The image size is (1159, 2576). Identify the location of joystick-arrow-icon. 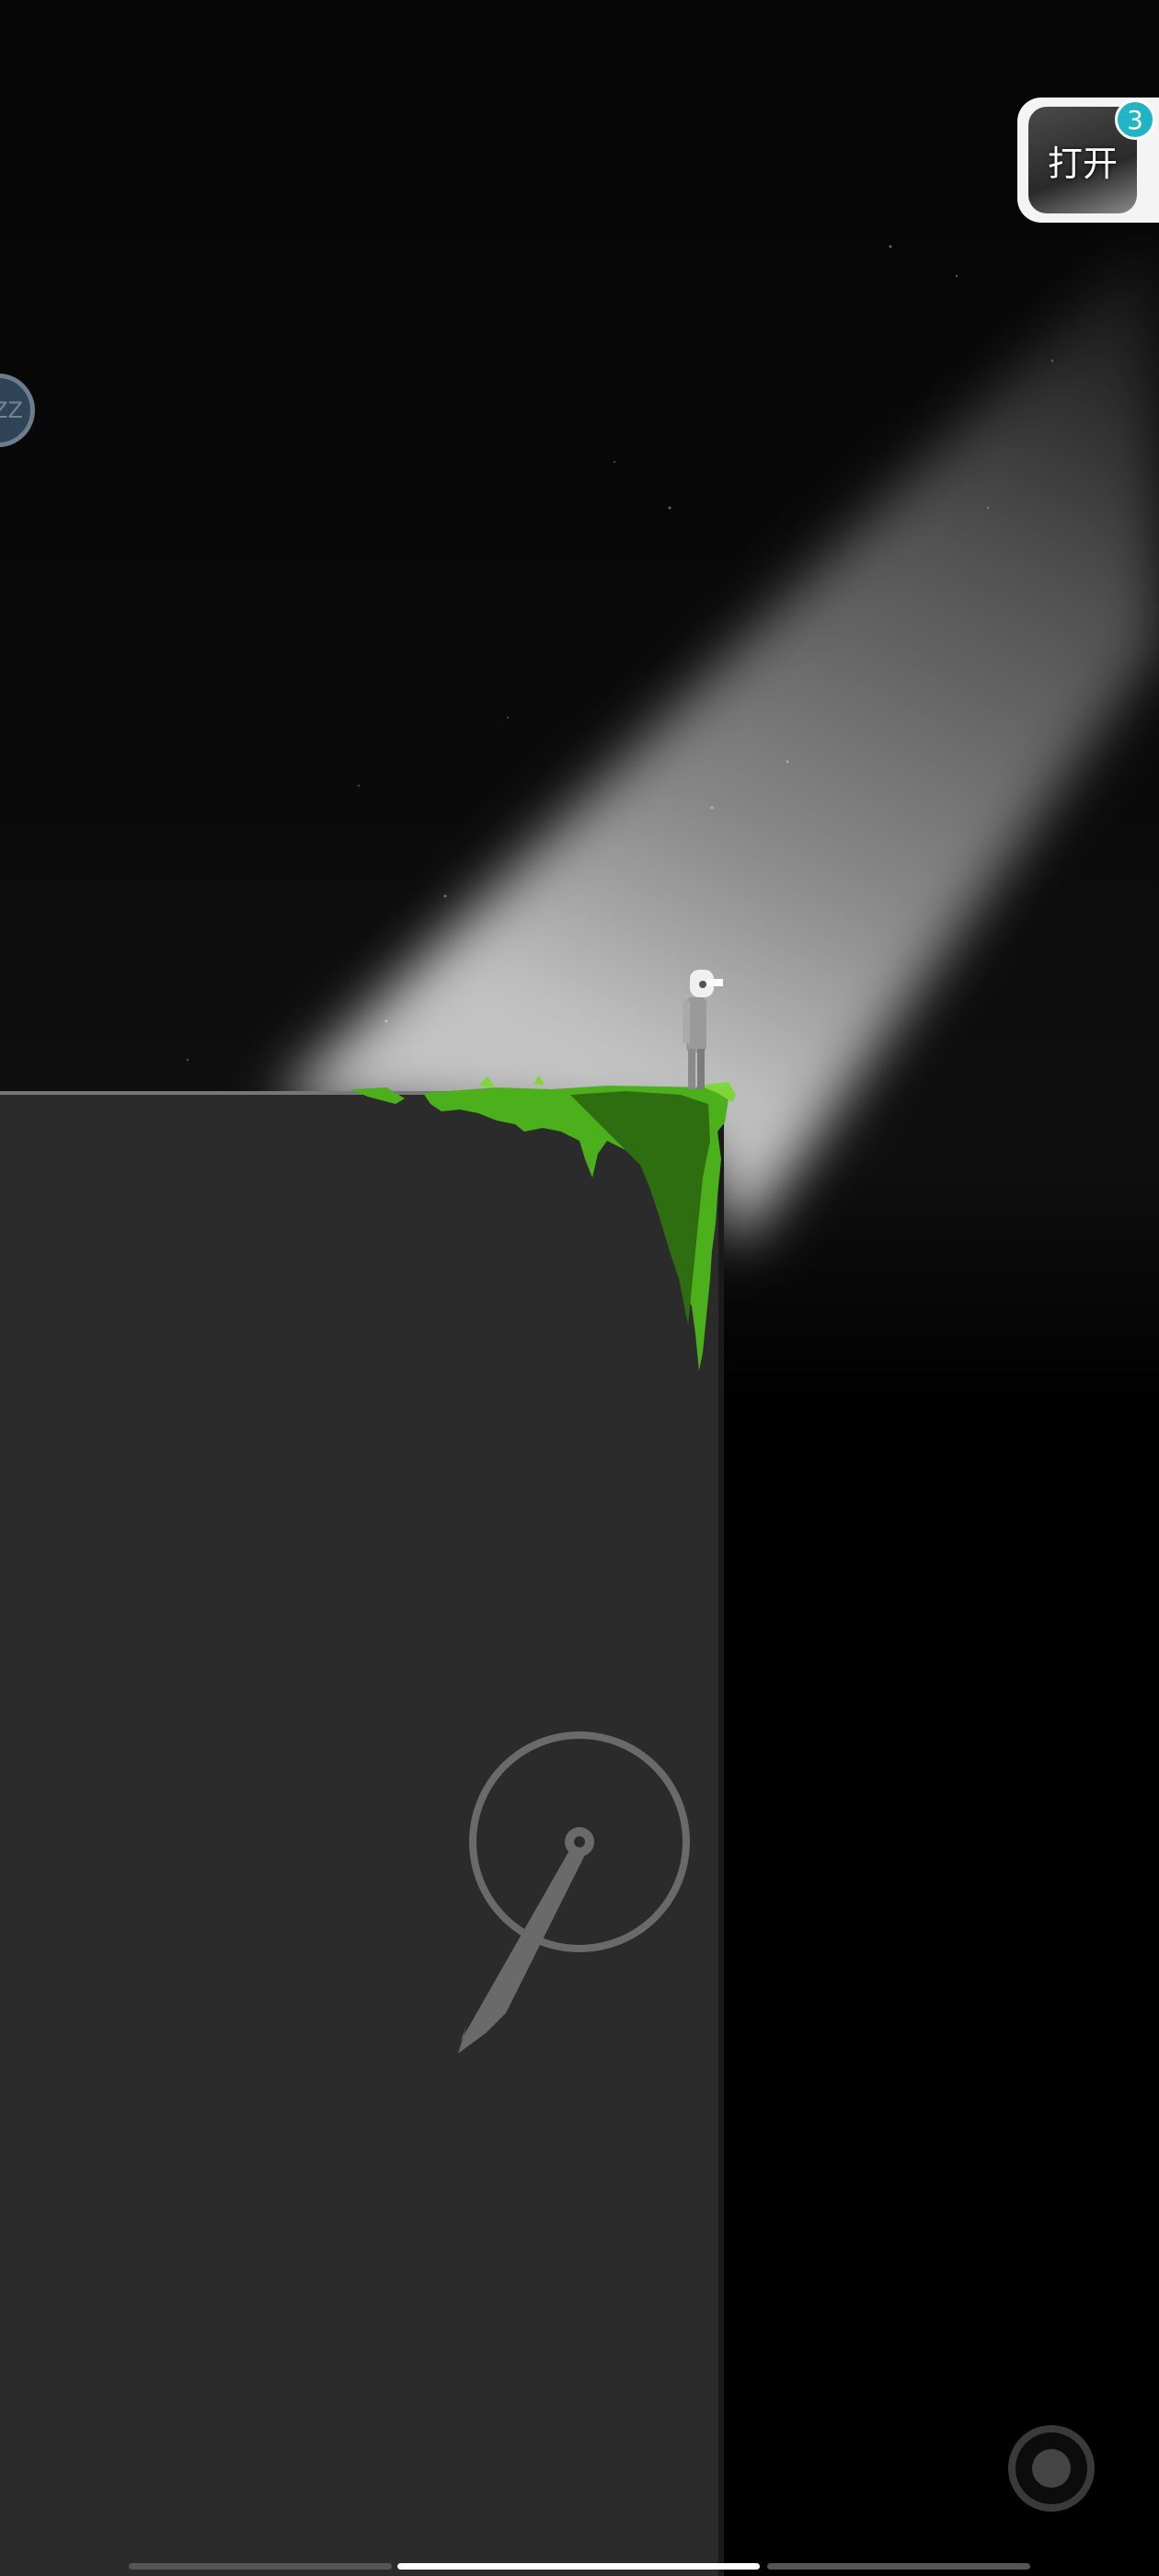
(526, 1940).